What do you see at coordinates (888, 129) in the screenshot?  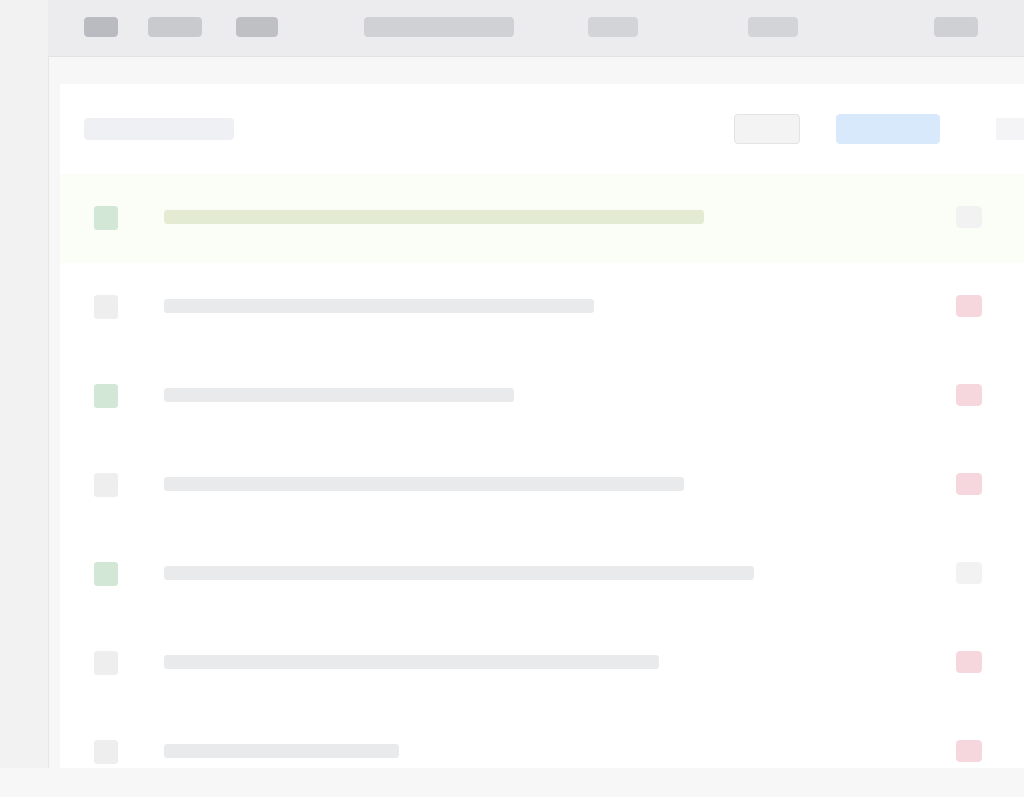 I see `primary-button` at bounding box center [888, 129].